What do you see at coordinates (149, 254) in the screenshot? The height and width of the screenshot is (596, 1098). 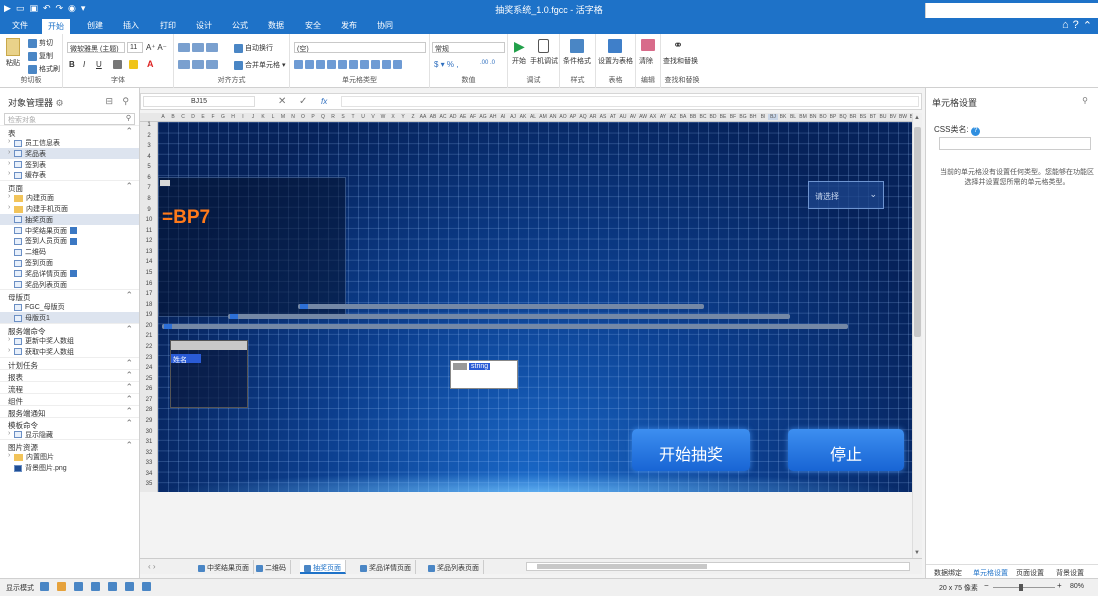 I see `row-header-cell: 13` at bounding box center [149, 254].